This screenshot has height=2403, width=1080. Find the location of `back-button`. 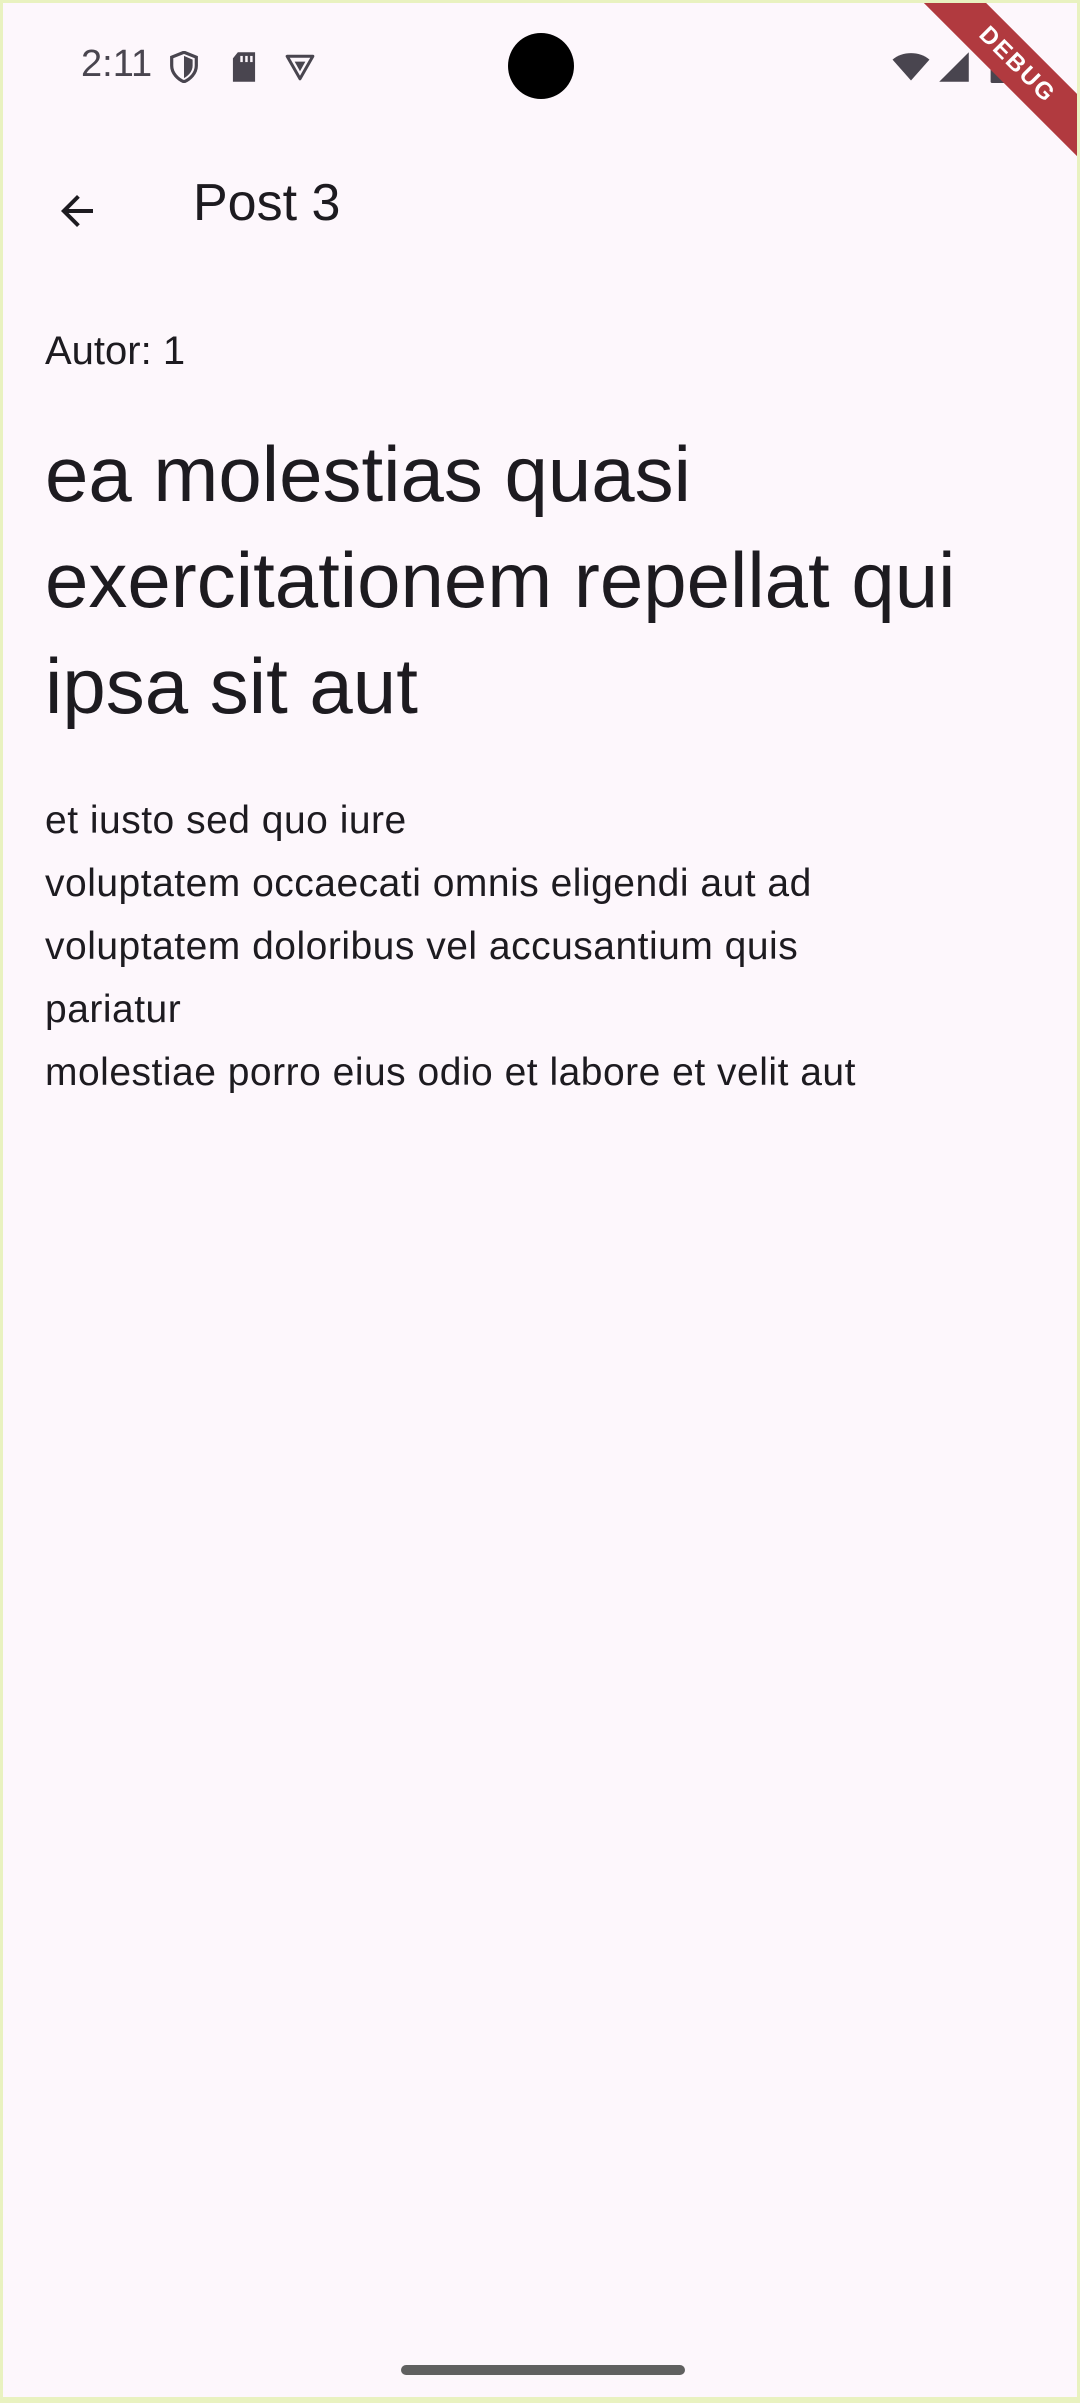

back-button is located at coordinates (77, 211).